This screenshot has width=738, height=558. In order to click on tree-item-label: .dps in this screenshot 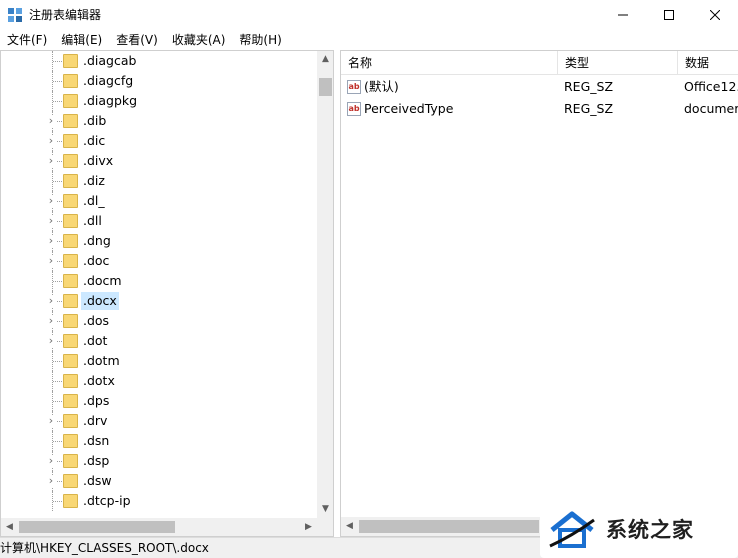, I will do `click(96, 400)`.